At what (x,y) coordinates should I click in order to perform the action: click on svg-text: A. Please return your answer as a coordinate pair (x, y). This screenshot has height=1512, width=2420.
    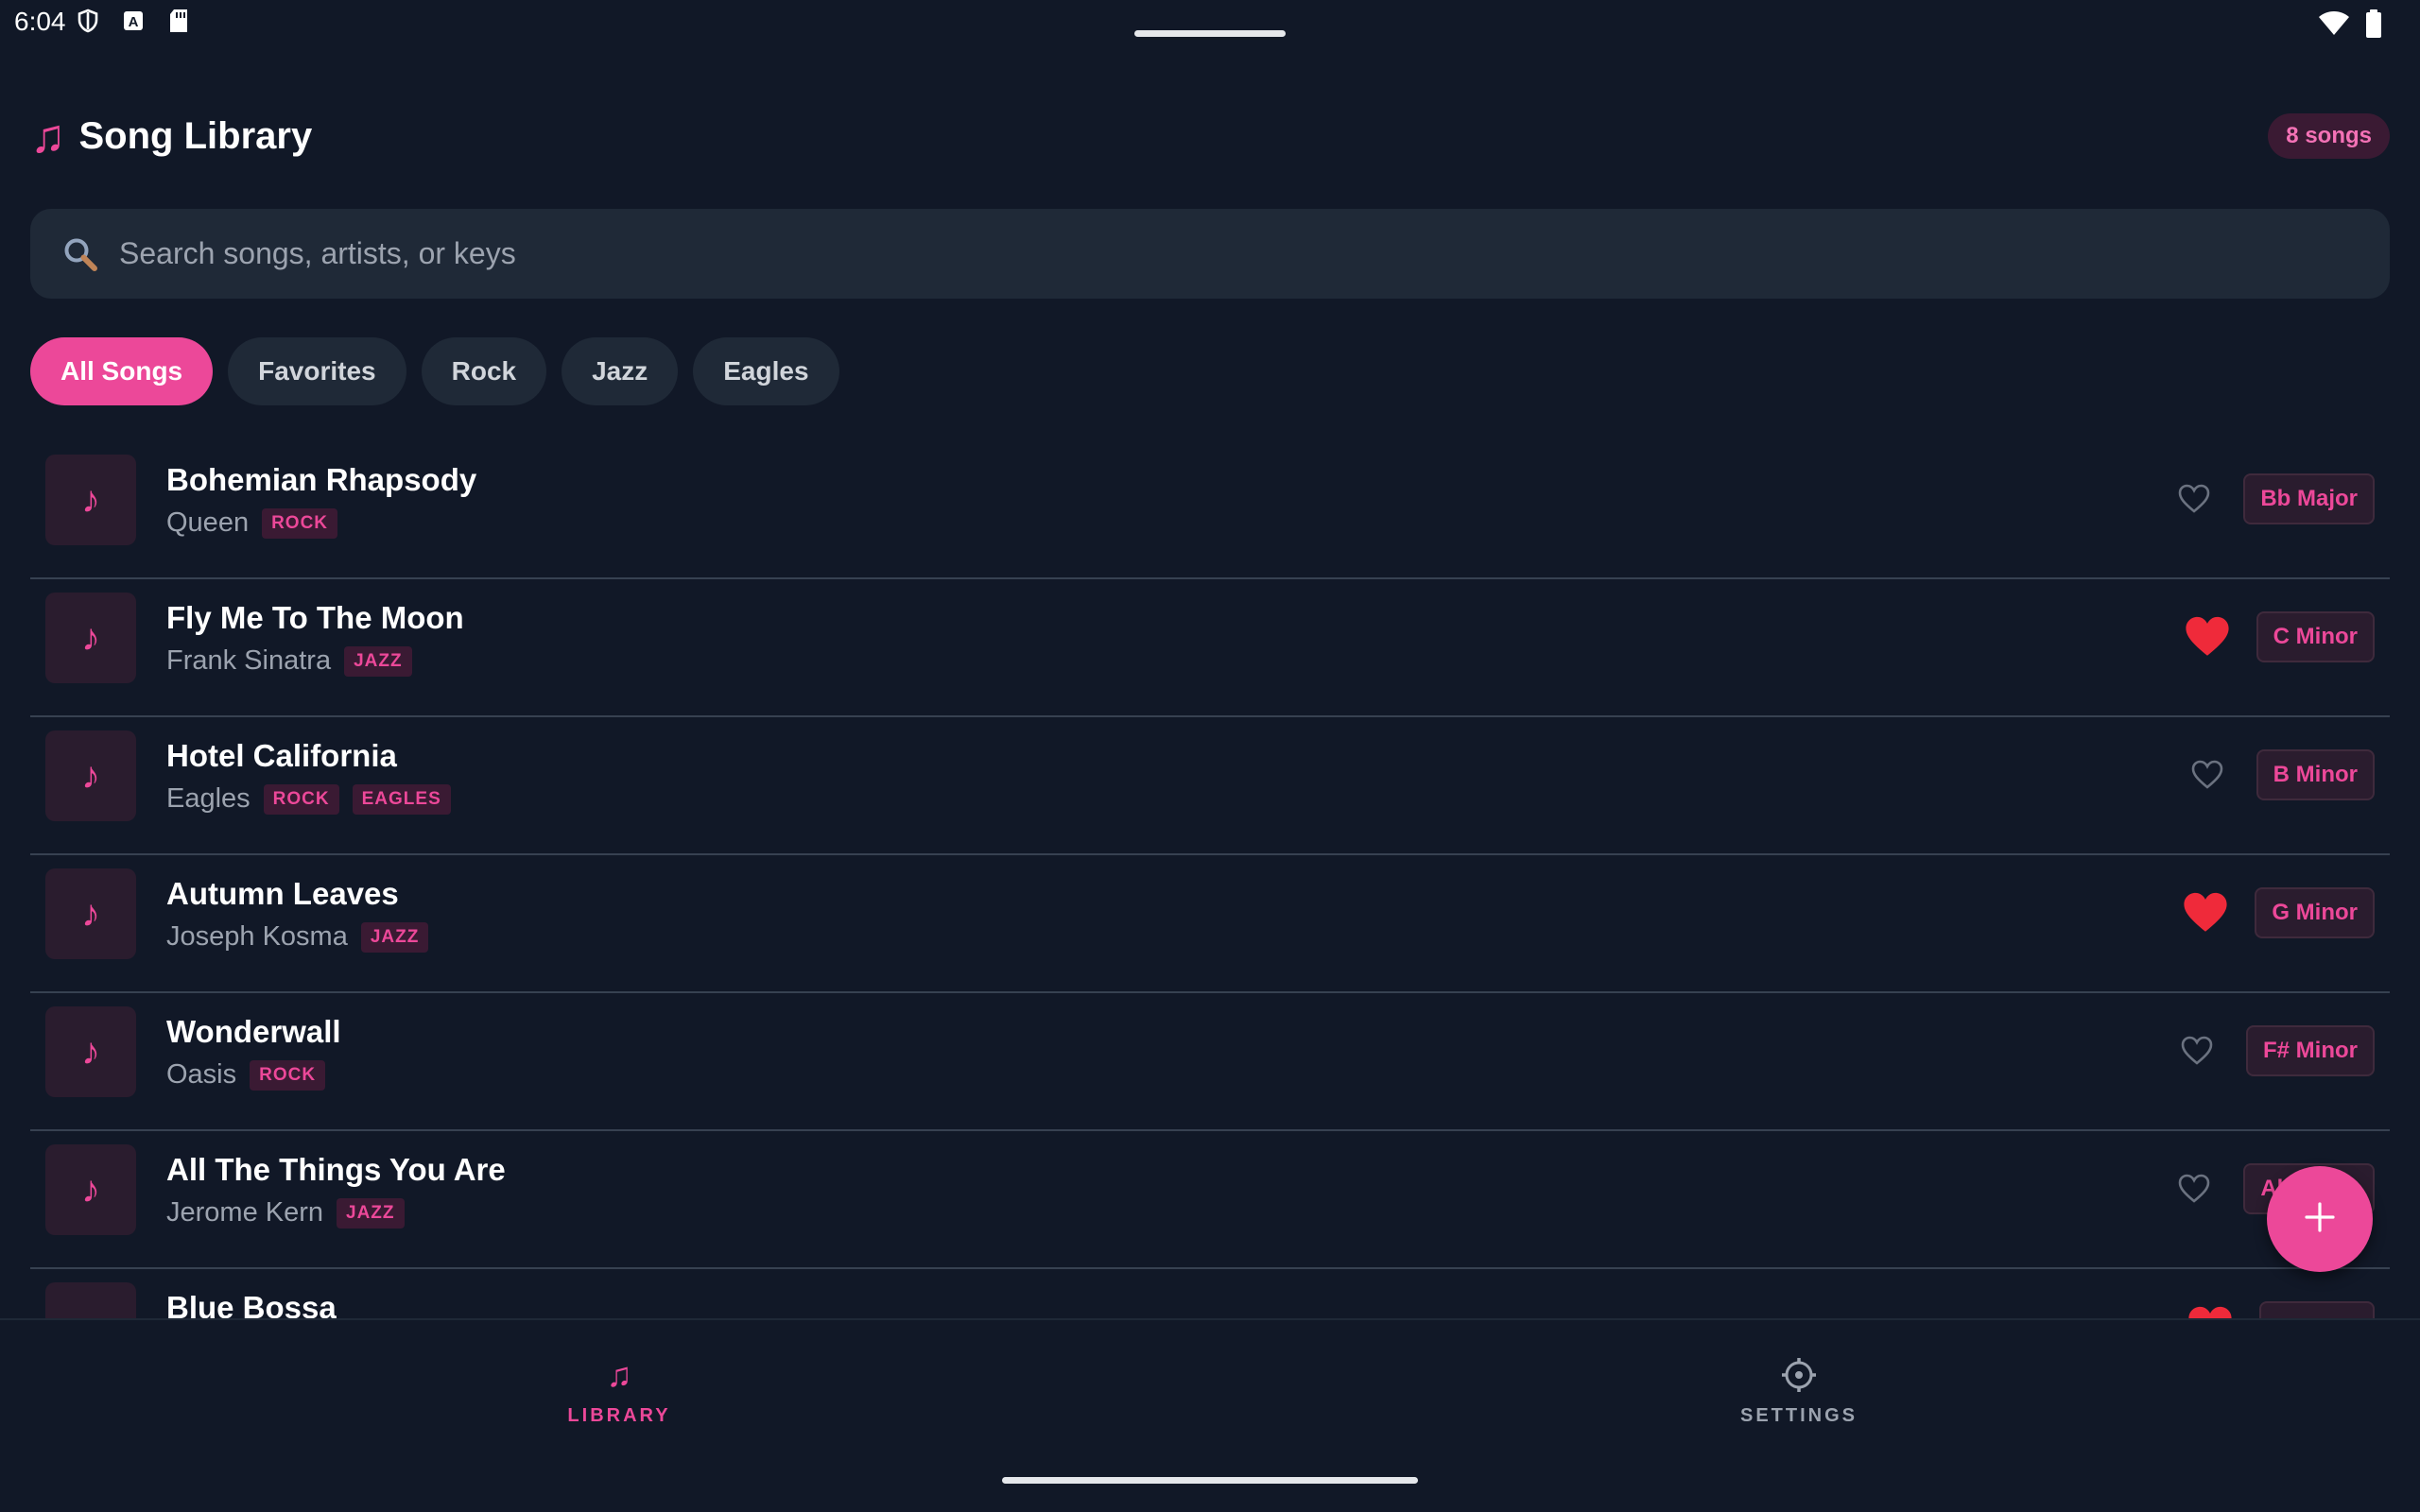
    Looking at the image, I should click on (134, 22).